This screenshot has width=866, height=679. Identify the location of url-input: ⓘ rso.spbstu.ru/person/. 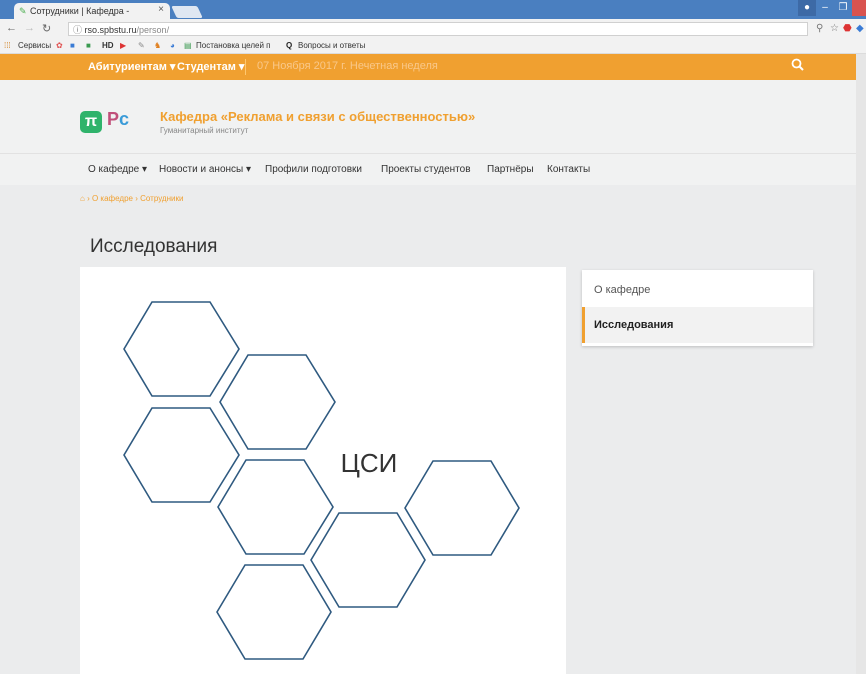
(438, 29).